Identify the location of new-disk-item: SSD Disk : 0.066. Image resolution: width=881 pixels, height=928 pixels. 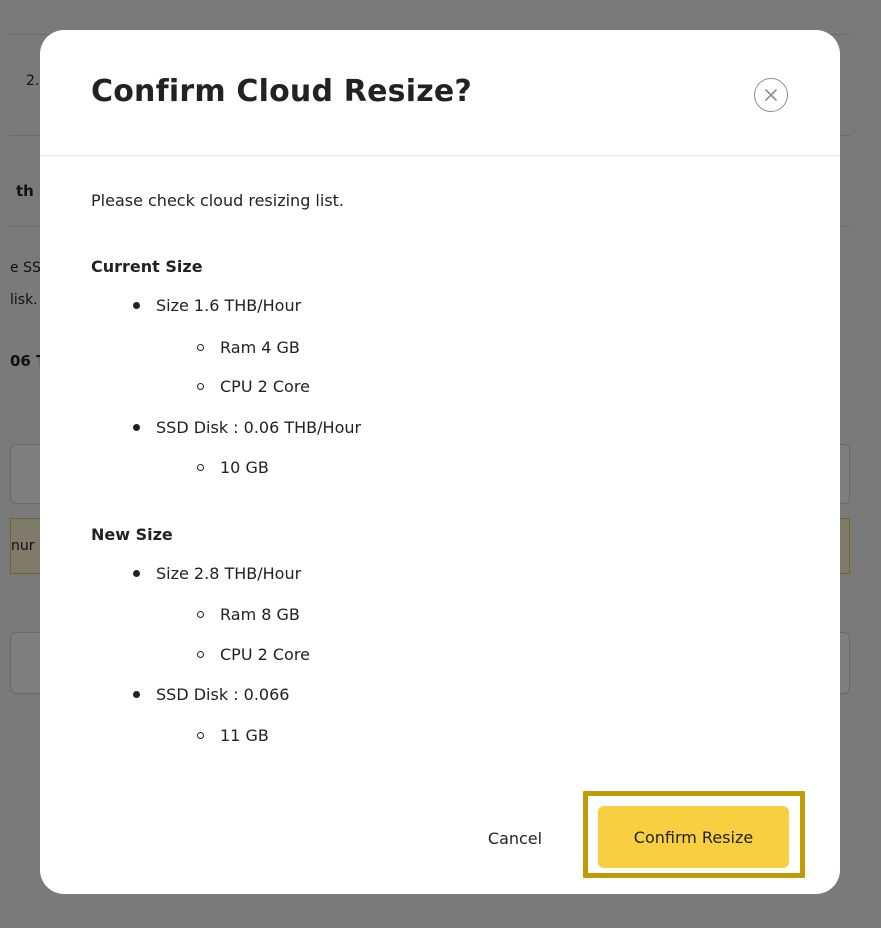
(211, 694).